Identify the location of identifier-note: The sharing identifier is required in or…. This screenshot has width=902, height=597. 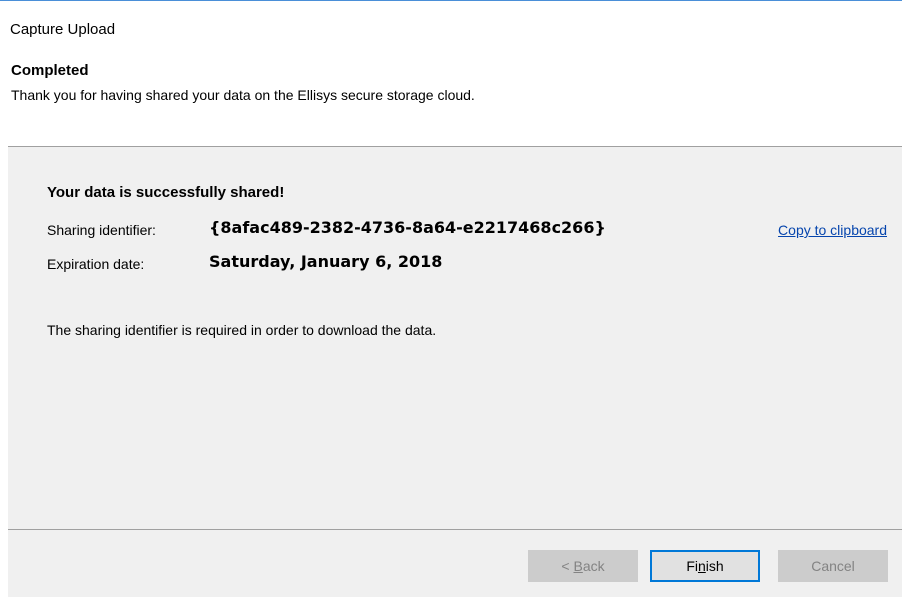
(242, 330).